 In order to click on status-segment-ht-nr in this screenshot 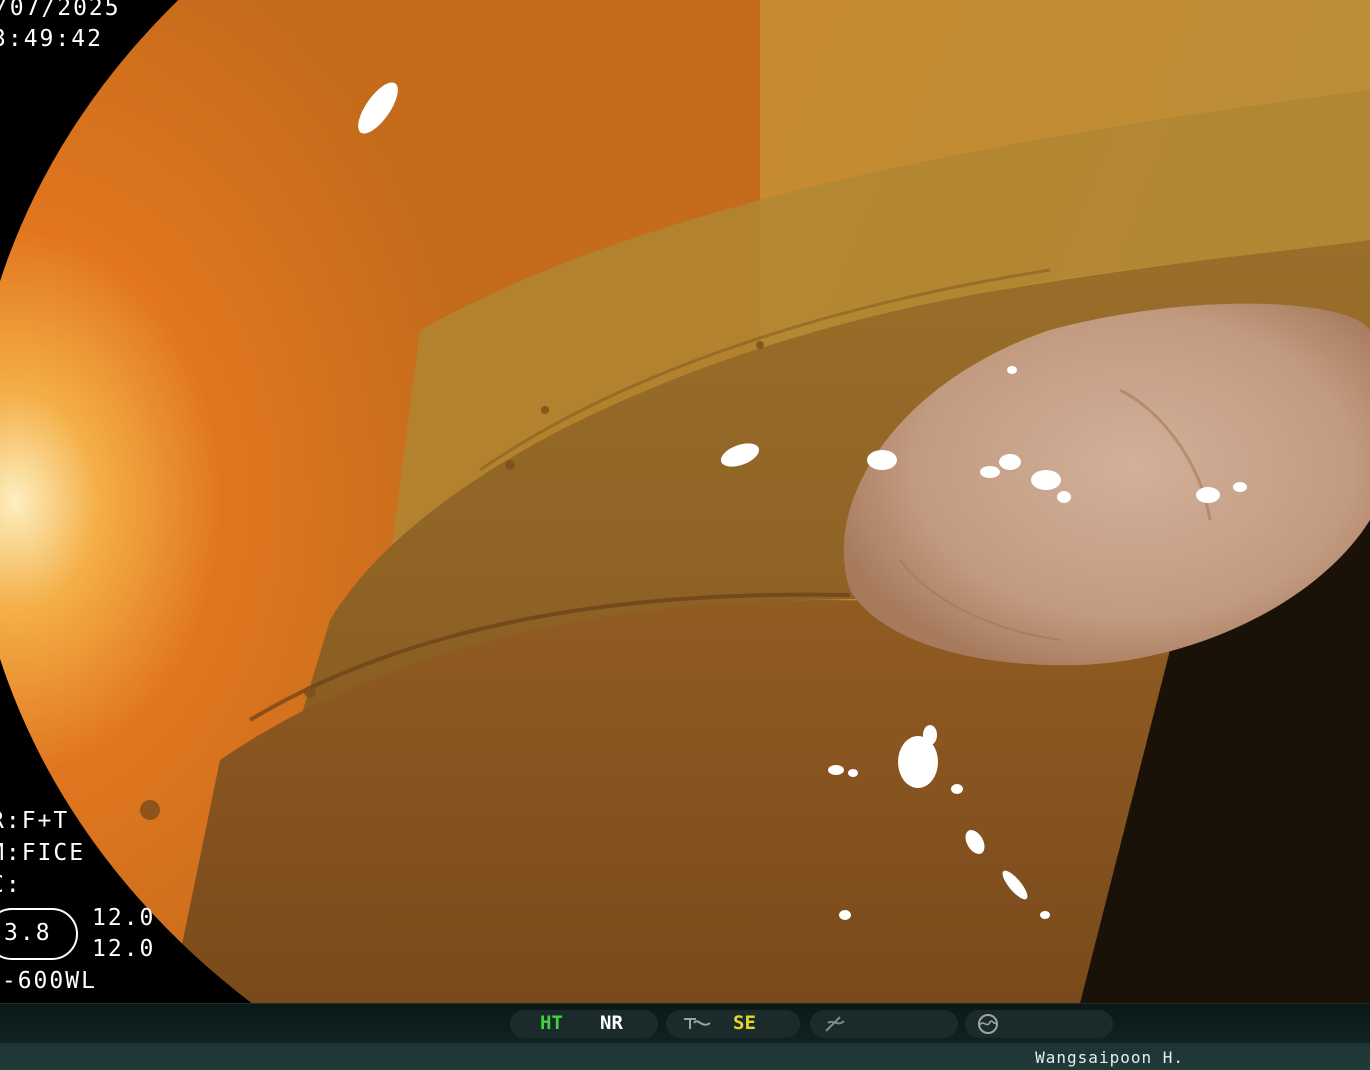, I will do `click(584, 1024)`.